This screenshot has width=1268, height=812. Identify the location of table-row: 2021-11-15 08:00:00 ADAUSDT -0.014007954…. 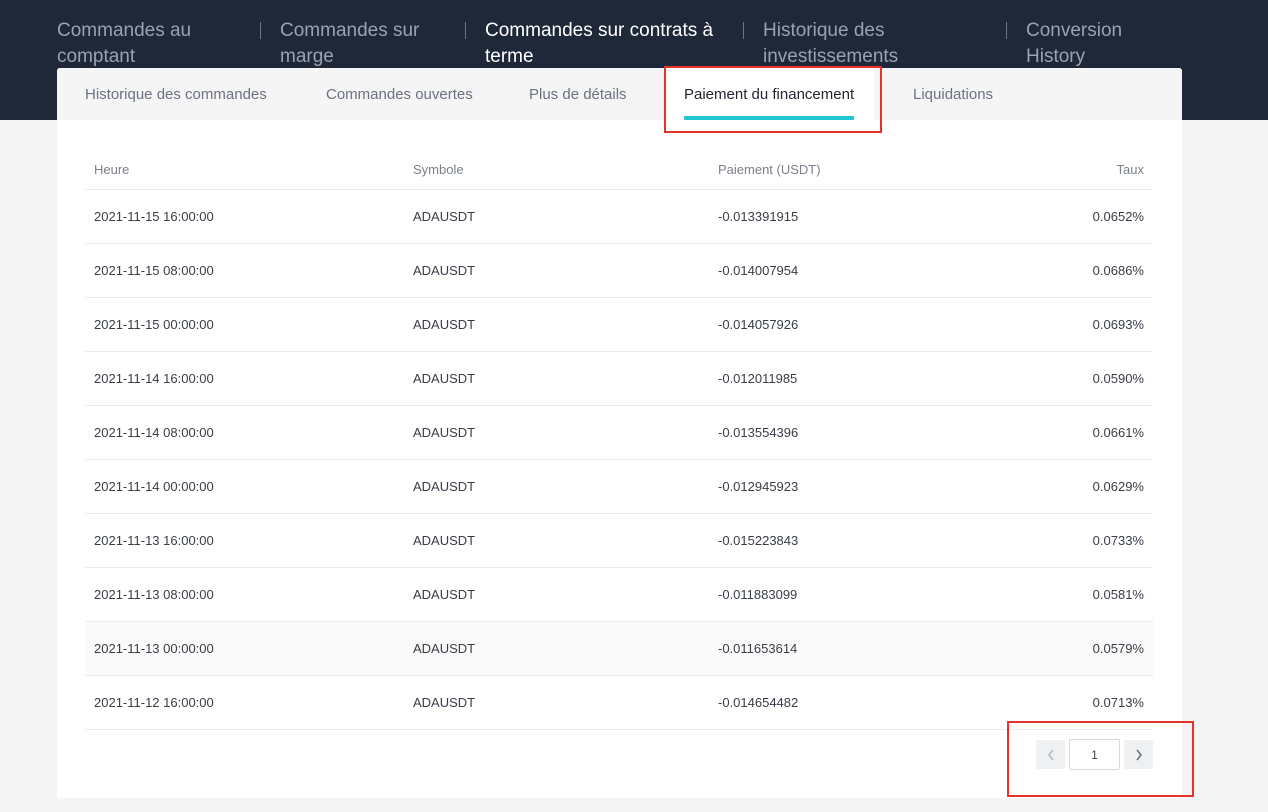
(619, 270).